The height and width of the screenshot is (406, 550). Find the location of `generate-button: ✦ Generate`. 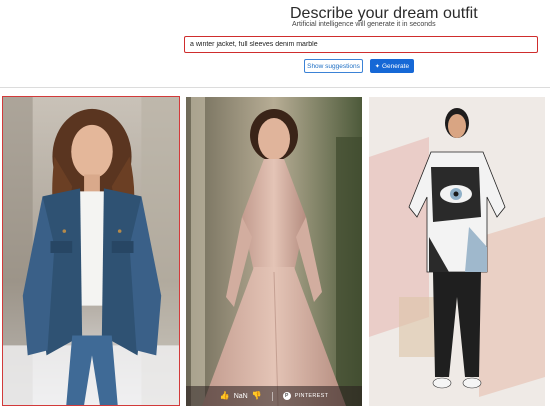

generate-button: ✦ Generate is located at coordinates (392, 66).